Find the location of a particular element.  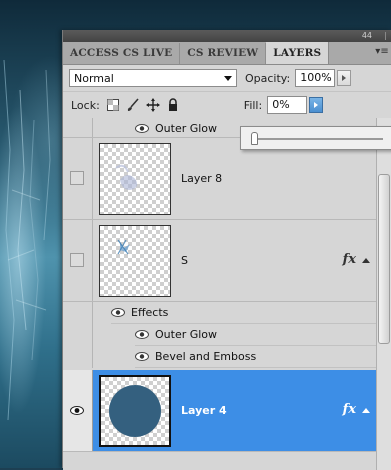

lock-all-padlock-icon is located at coordinates (173, 105).